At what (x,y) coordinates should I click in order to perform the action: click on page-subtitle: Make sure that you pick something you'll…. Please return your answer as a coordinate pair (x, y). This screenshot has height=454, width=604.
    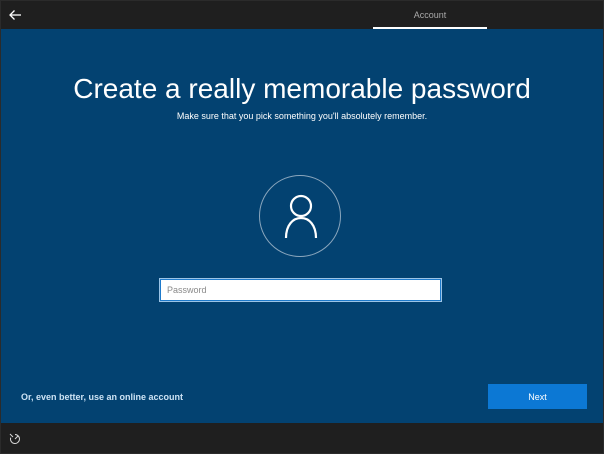
    Looking at the image, I should click on (302, 116).